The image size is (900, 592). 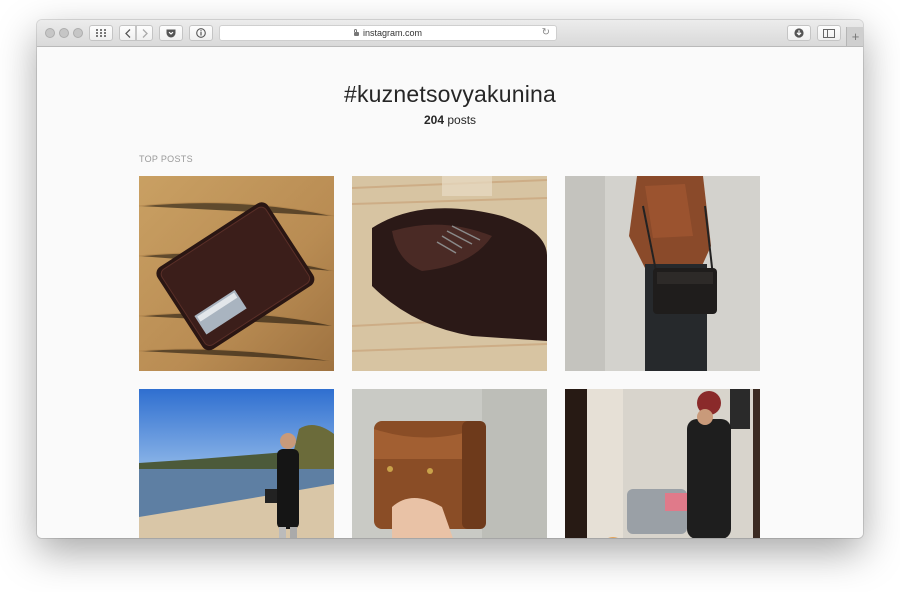 I want to click on post-shoe, so click(x=449, y=273).